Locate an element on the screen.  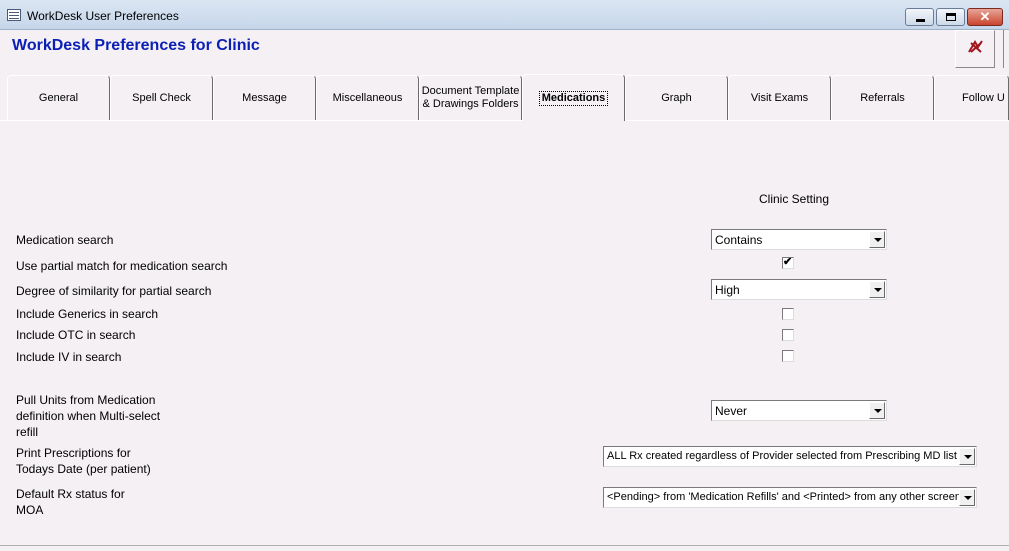
checkmark-icon: ✔ is located at coordinates (788, 262).